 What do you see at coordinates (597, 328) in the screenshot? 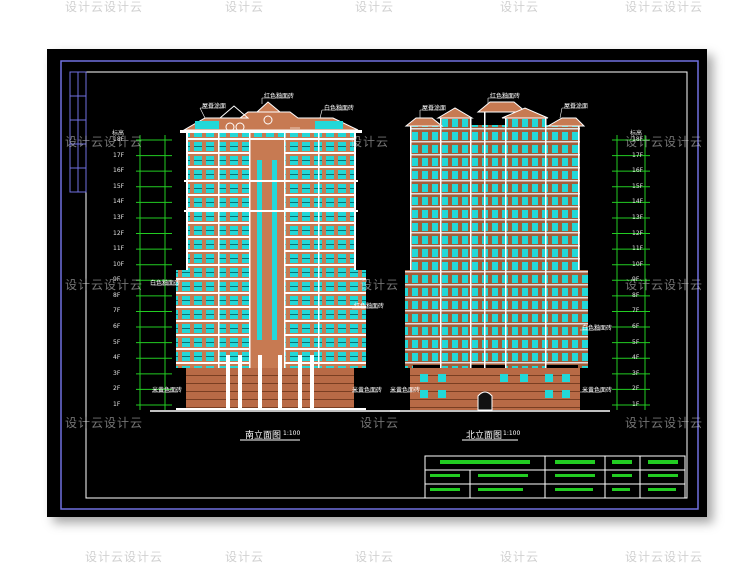
I see `annotation-tile-mid-right: 白色釉面砖` at bounding box center [597, 328].